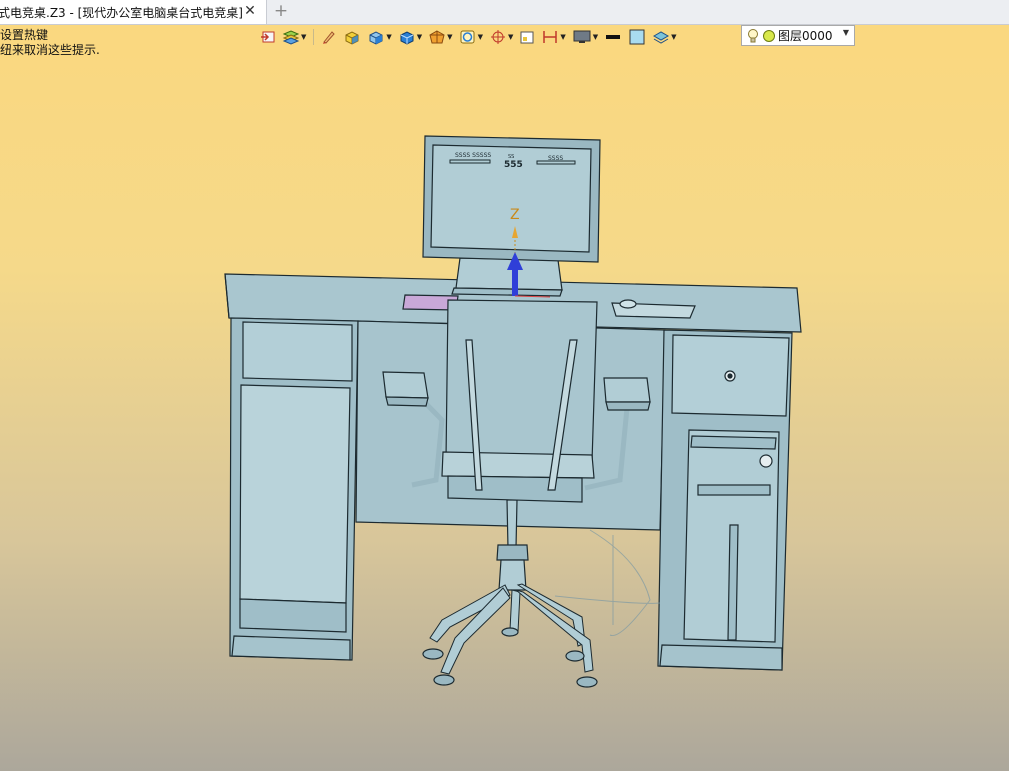  What do you see at coordinates (405, 385) in the screenshot?
I see `armrest-left` at bounding box center [405, 385].